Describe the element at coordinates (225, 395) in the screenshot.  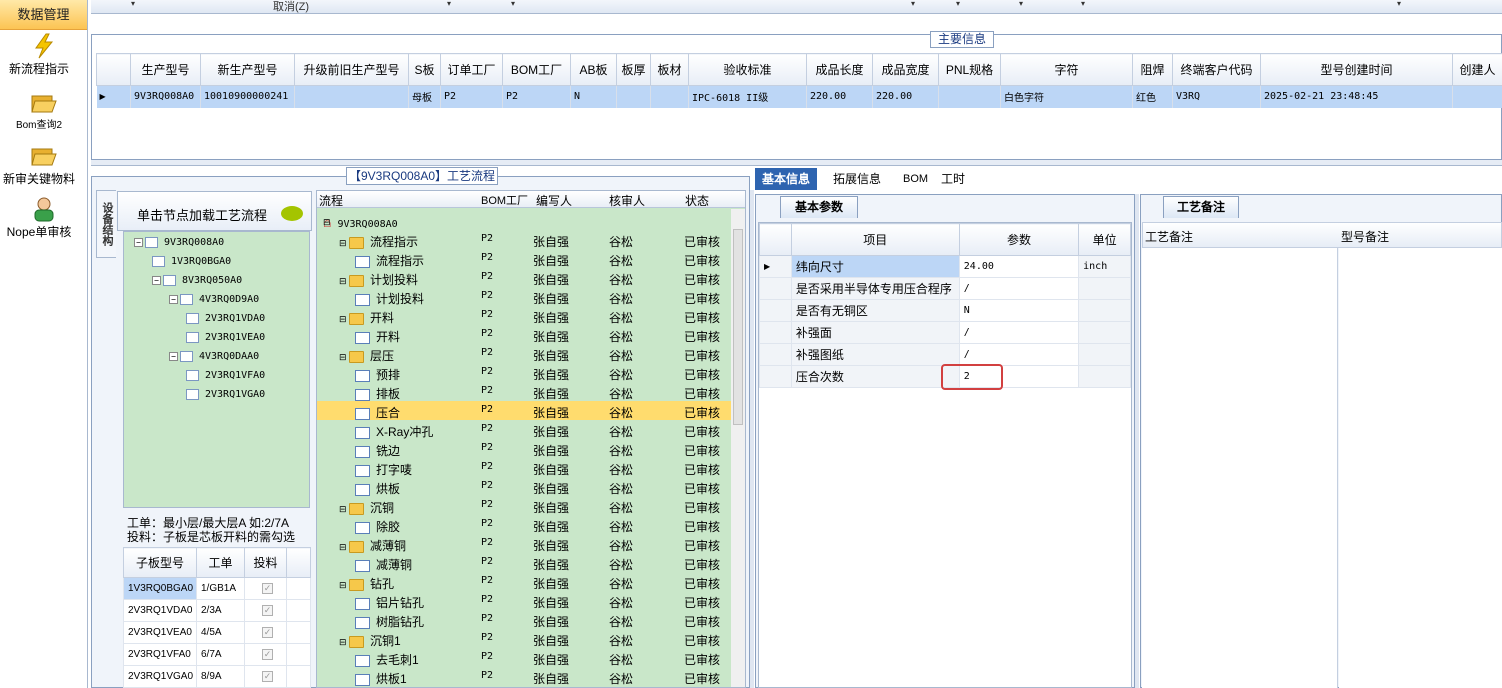
I see `tree-node: 2V3RQ1VGA0` at that location.